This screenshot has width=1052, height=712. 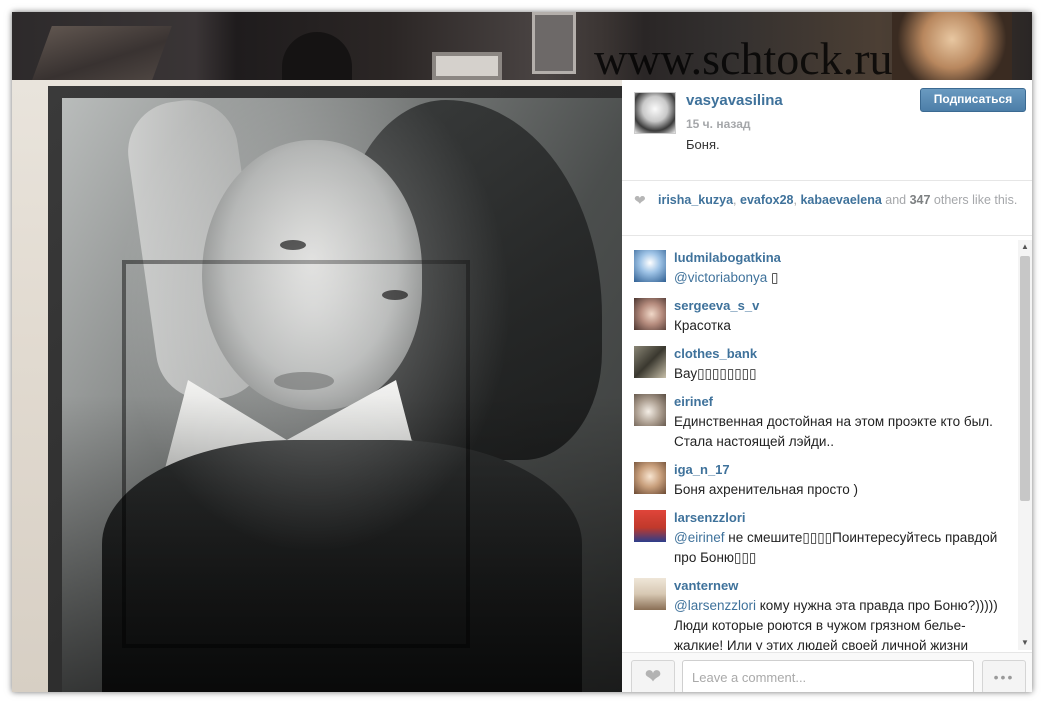 What do you see at coordinates (766, 489) in the screenshot?
I see `comment-text: Боня ахренительная просто )` at bounding box center [766, 489].